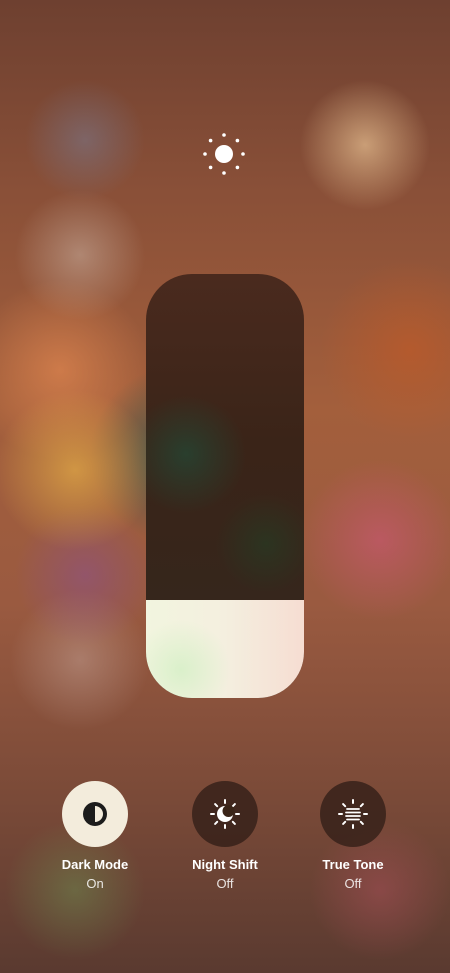 This screenshot has height=973, width=450. Describe the element at coordinates (225, 649) in the screenshot. I see `brightness-slider-fill` at that location.